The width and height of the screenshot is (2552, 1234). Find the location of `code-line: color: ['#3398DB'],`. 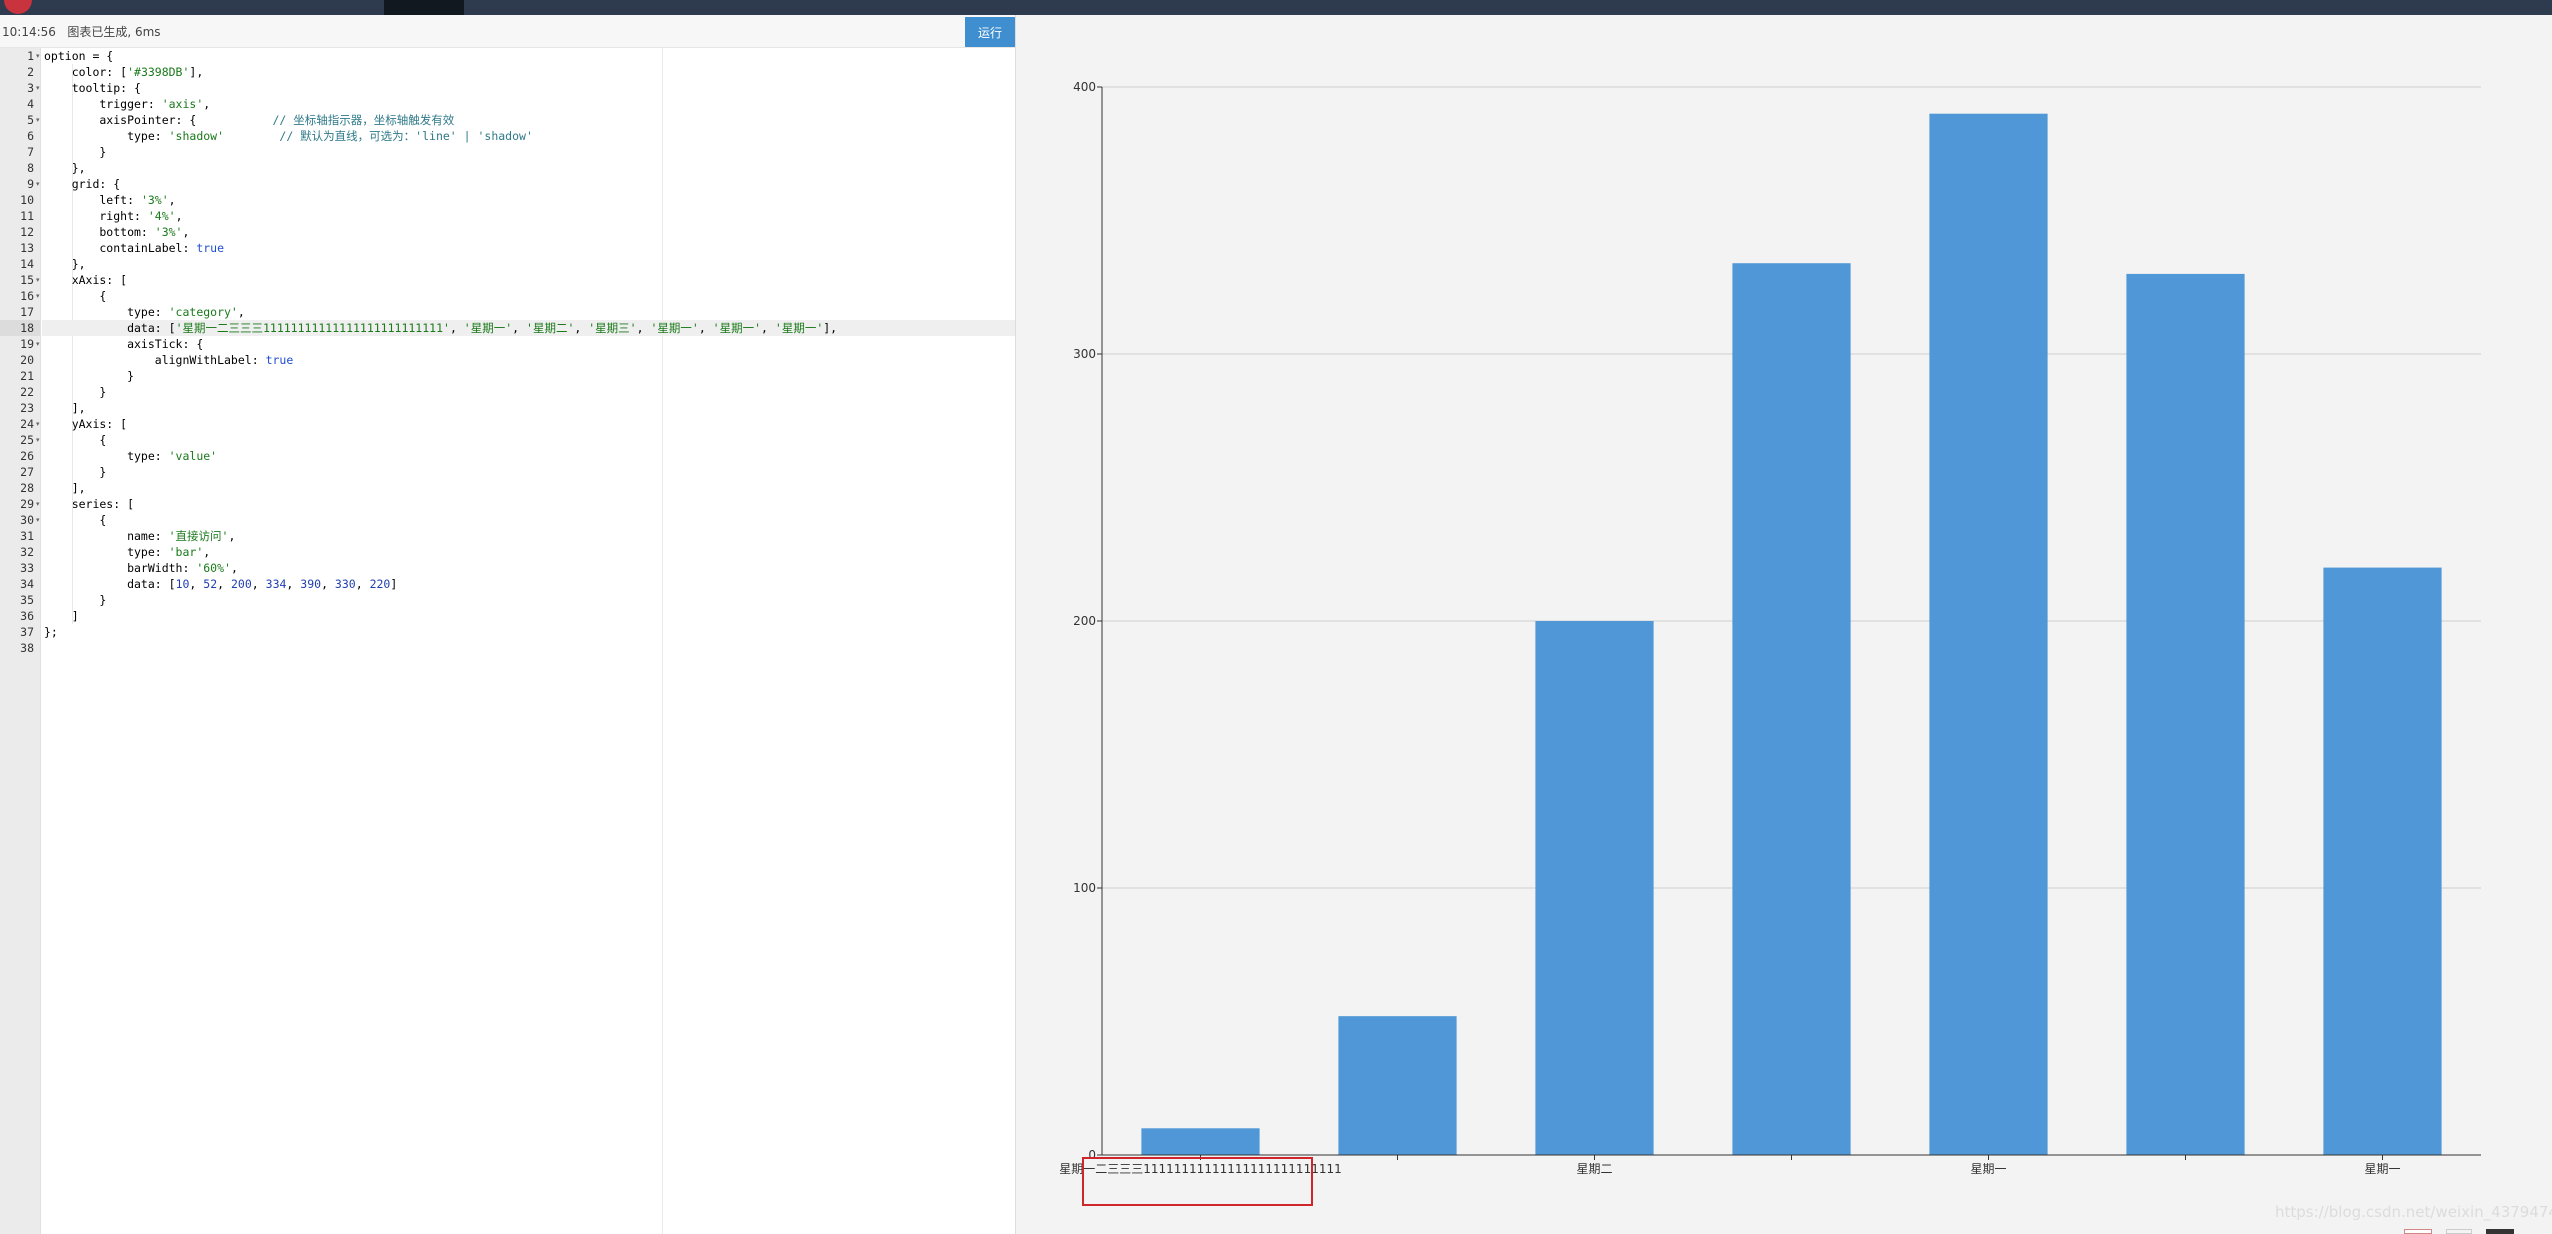

code-line: color: ['#3398DB'], is located at coordinates (124, 72).